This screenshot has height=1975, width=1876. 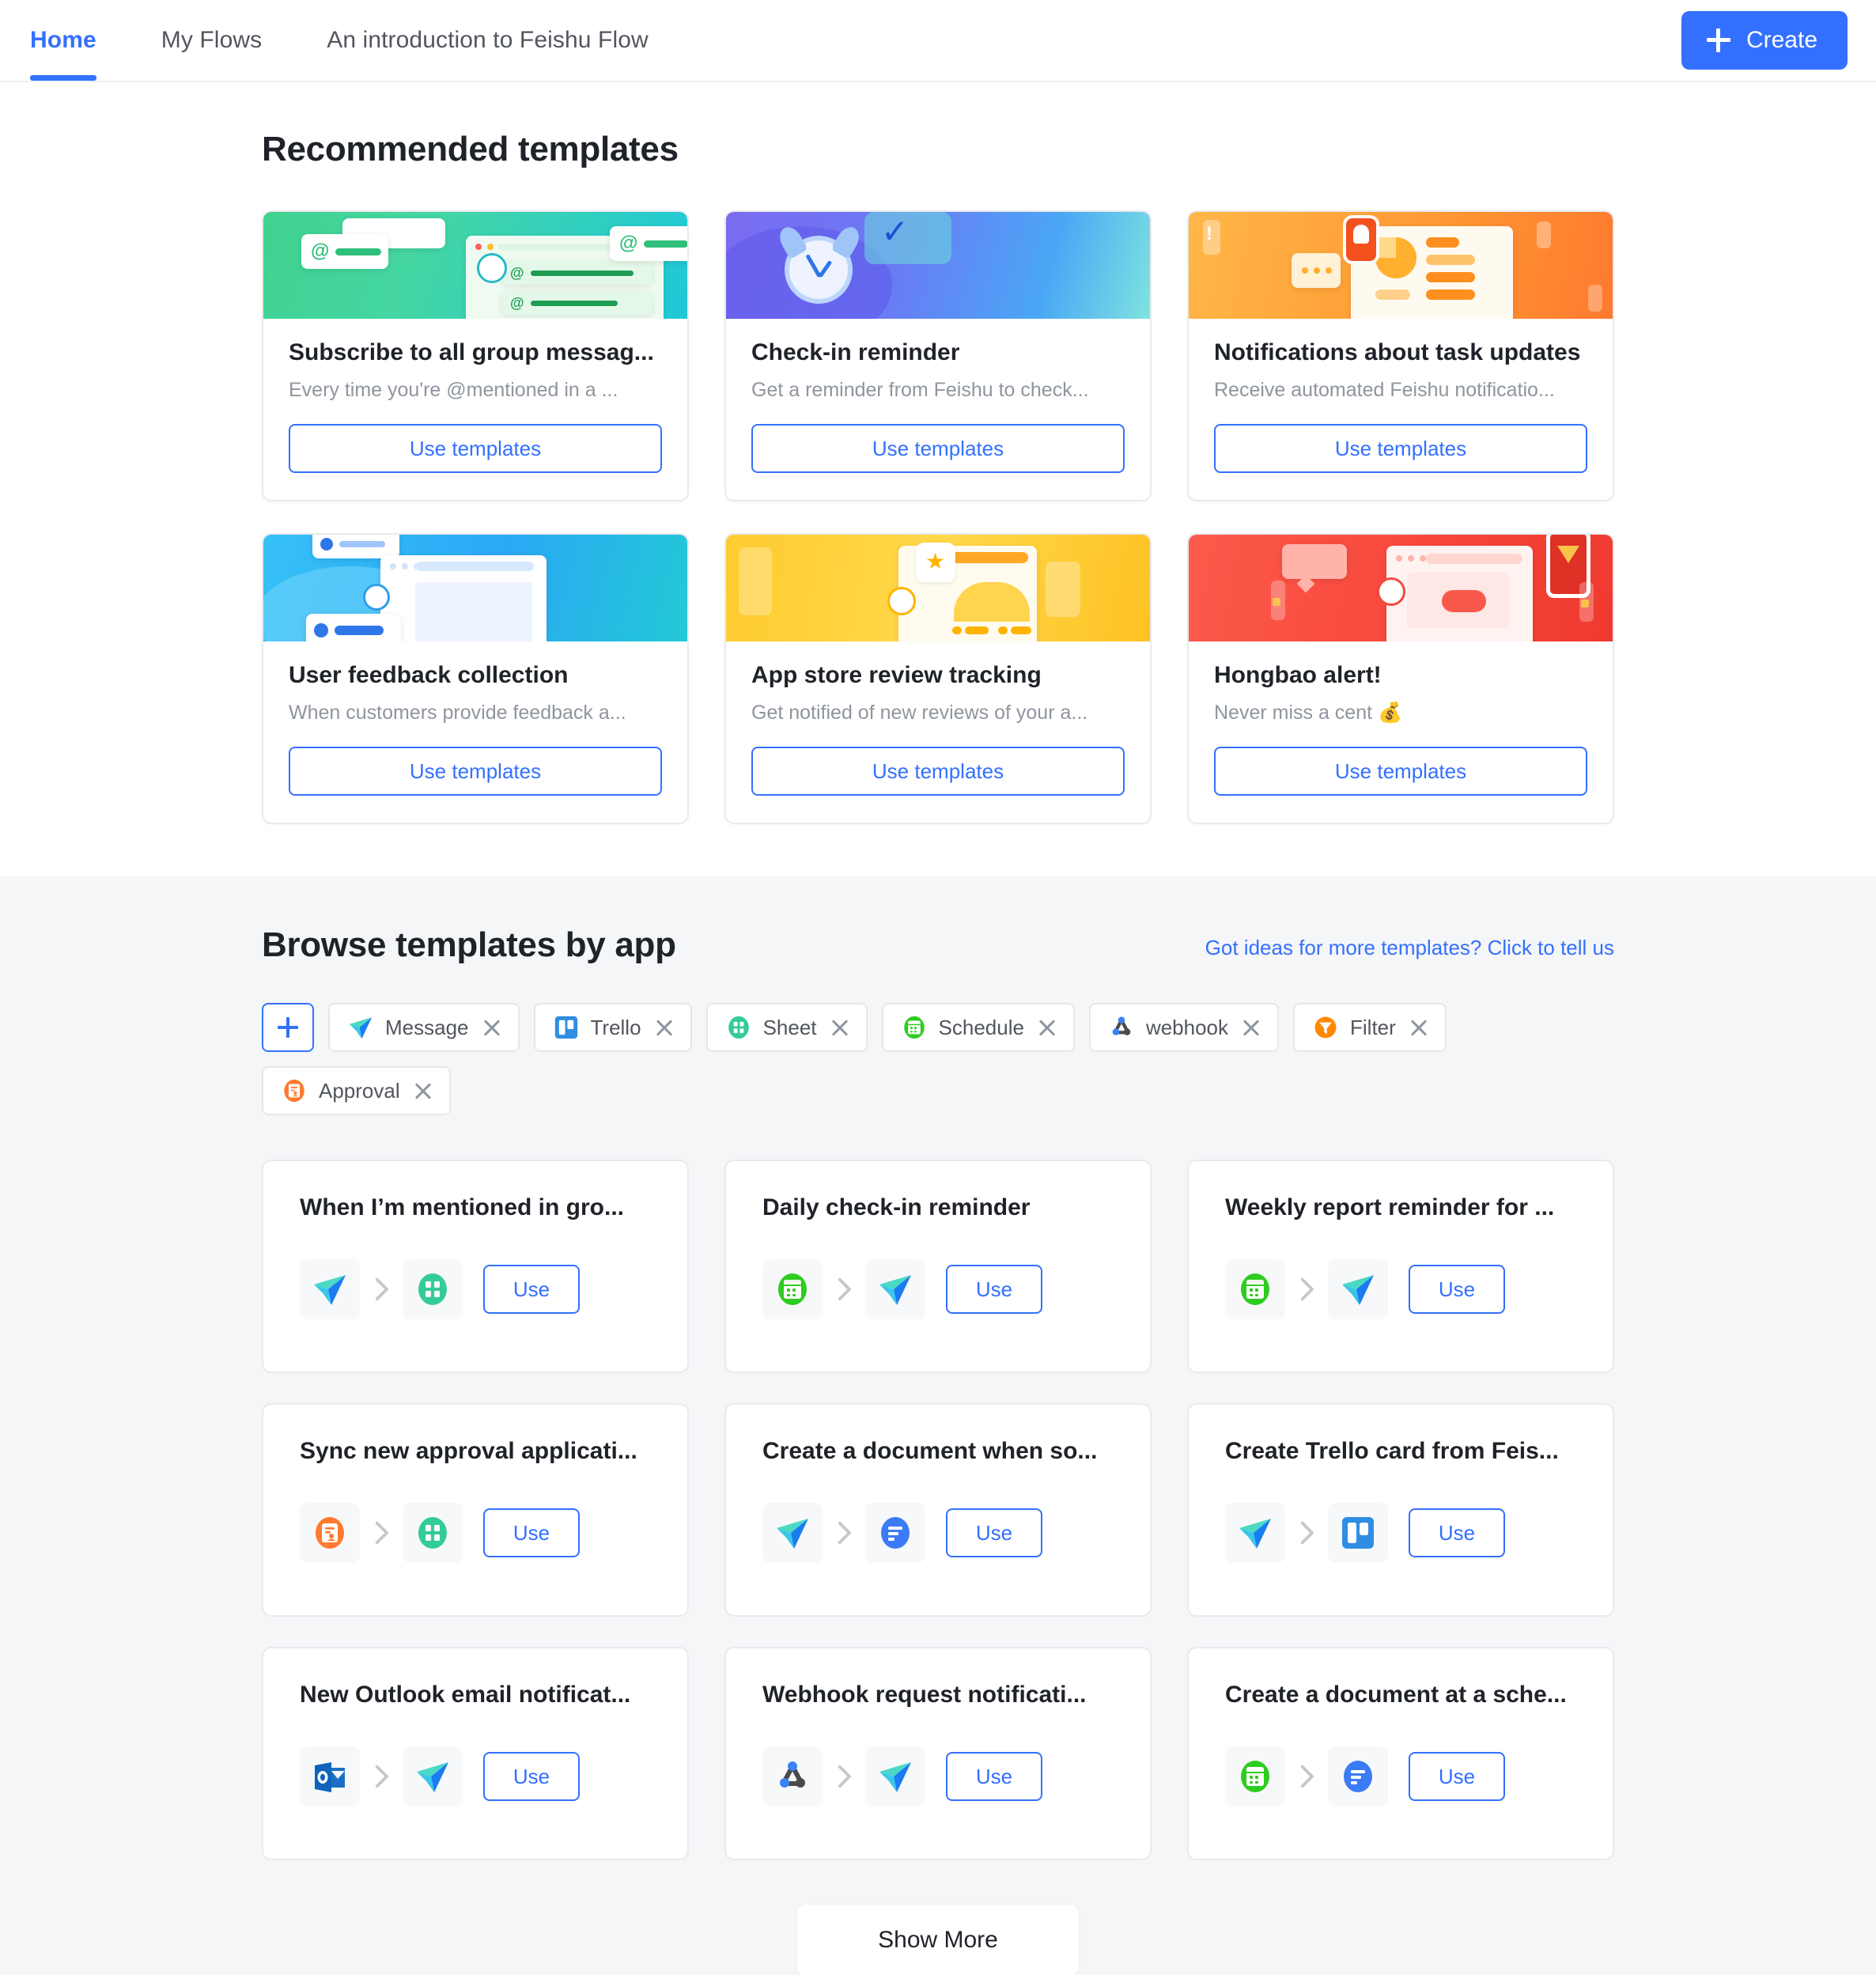 What do you see at coordinates (938, 1510) in the screenshot?
I see `app-template-card: Create a document when so... Use` at bounding box center [938, 1510].